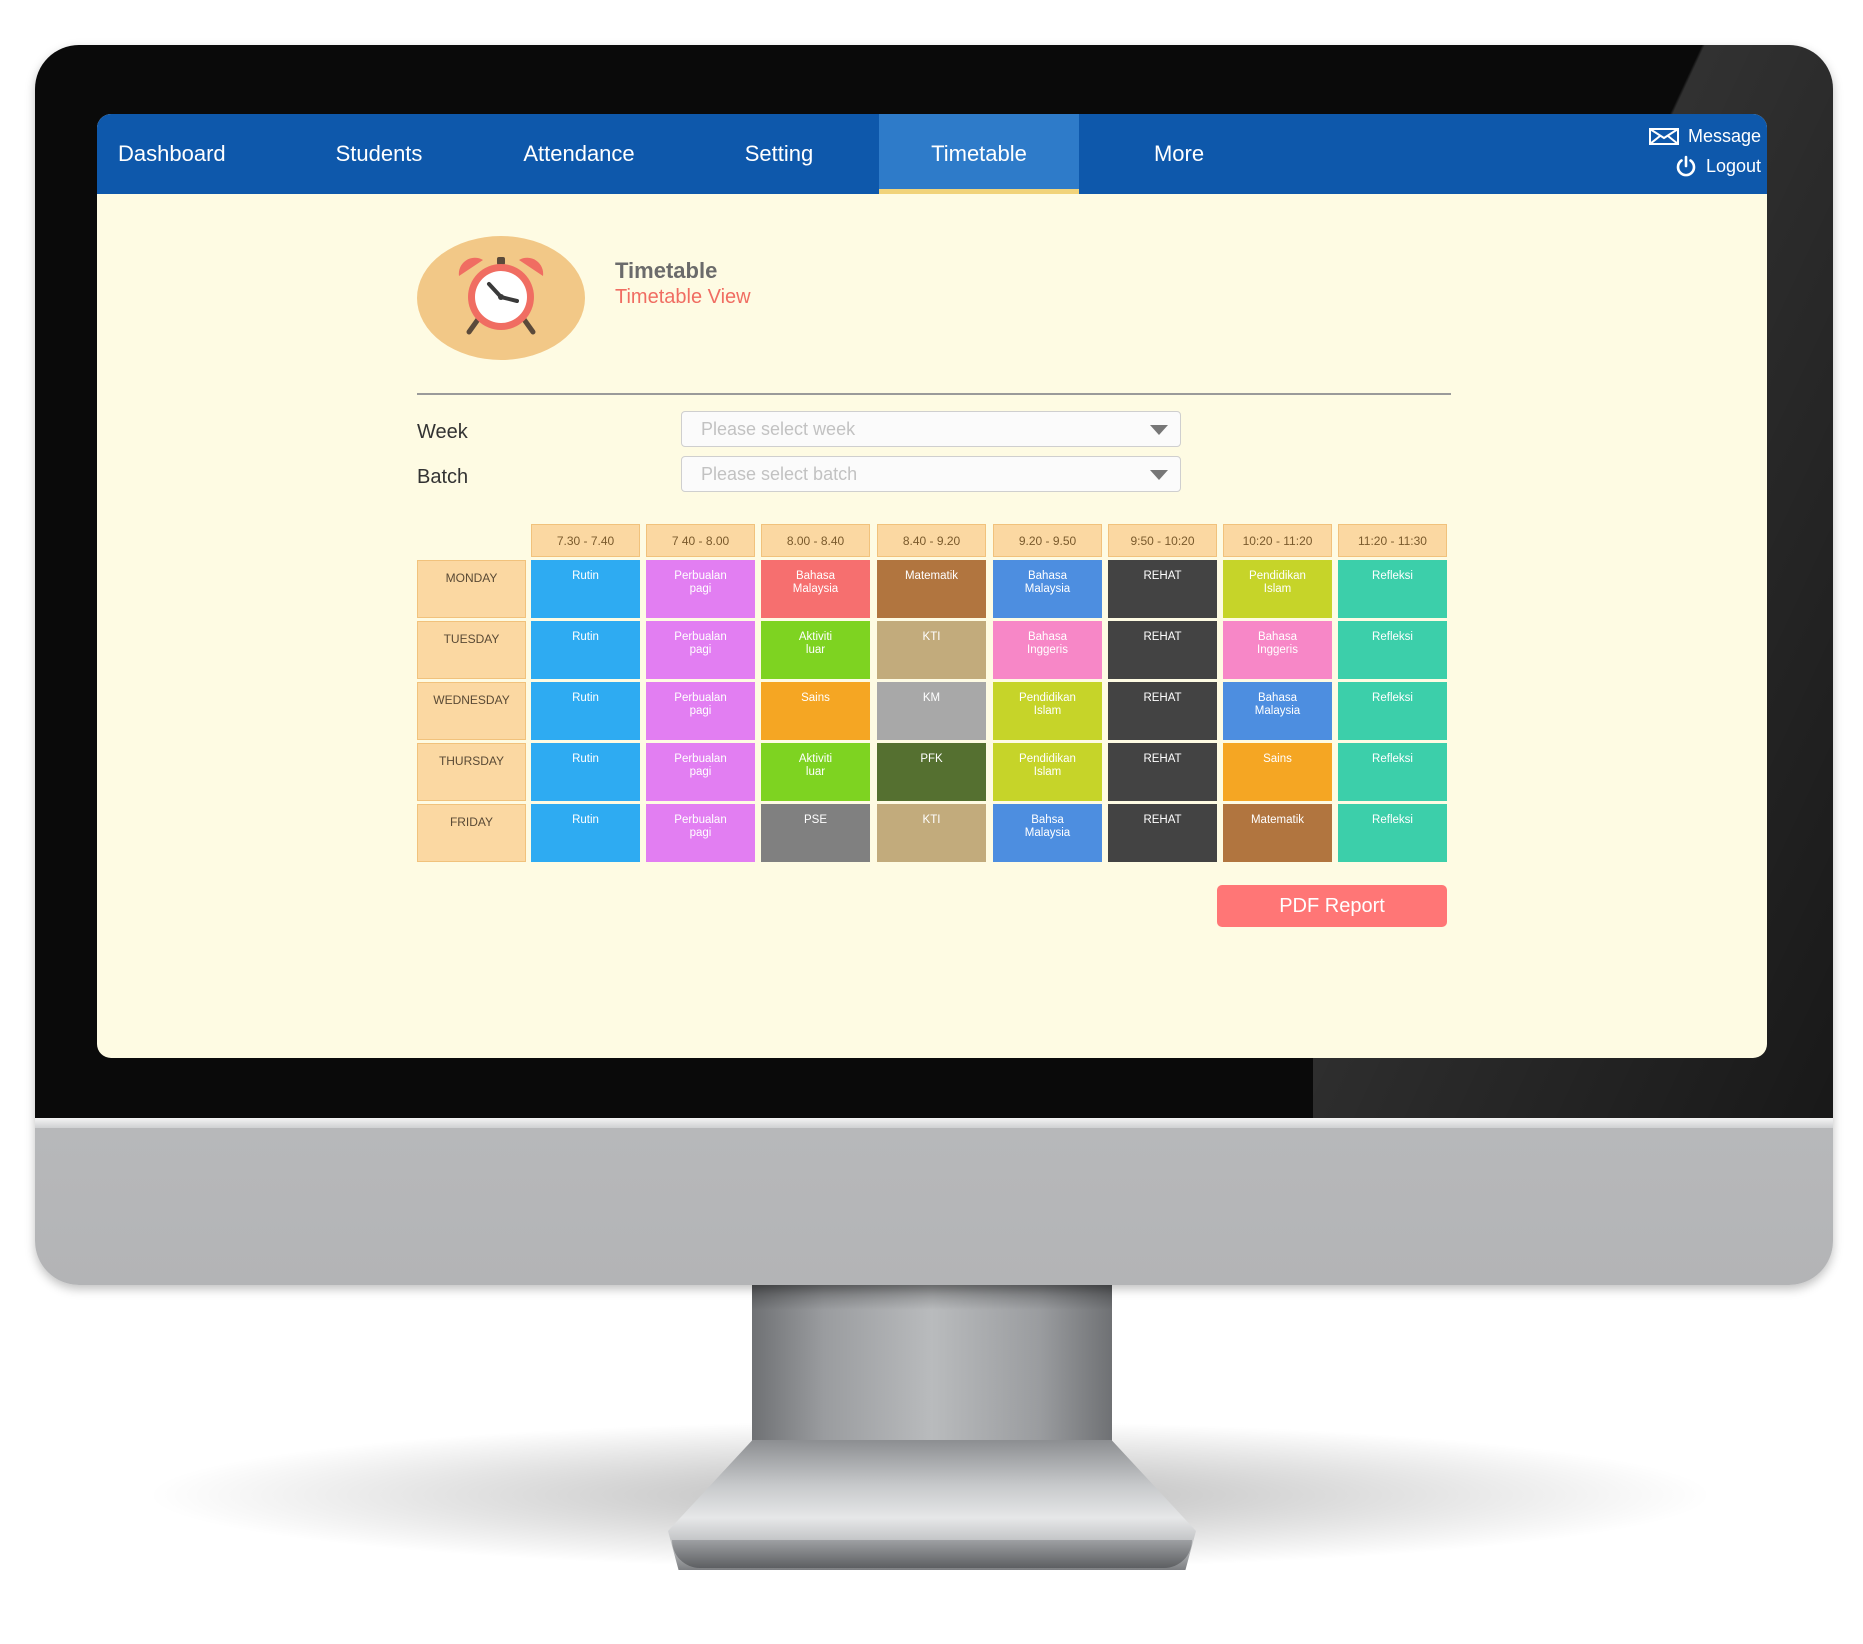 Image resolution: width=1863 pixels, height=1644 pixels. Describe the element at coordinates (666, 270) in the screenshot. I see `page-title: Timetable` at that location.